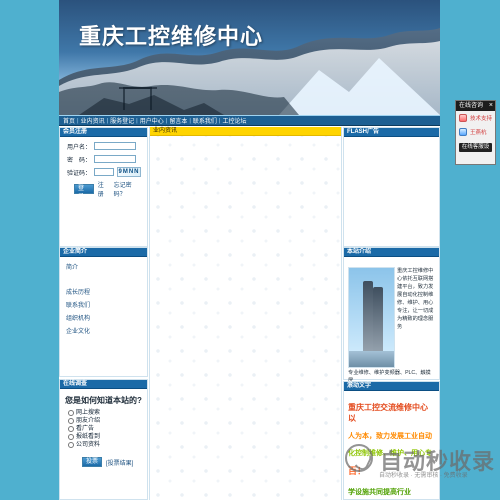 This screenshot has width=500, height=500. I want to click on scroll-text-line: 百！, so click(357, 471).